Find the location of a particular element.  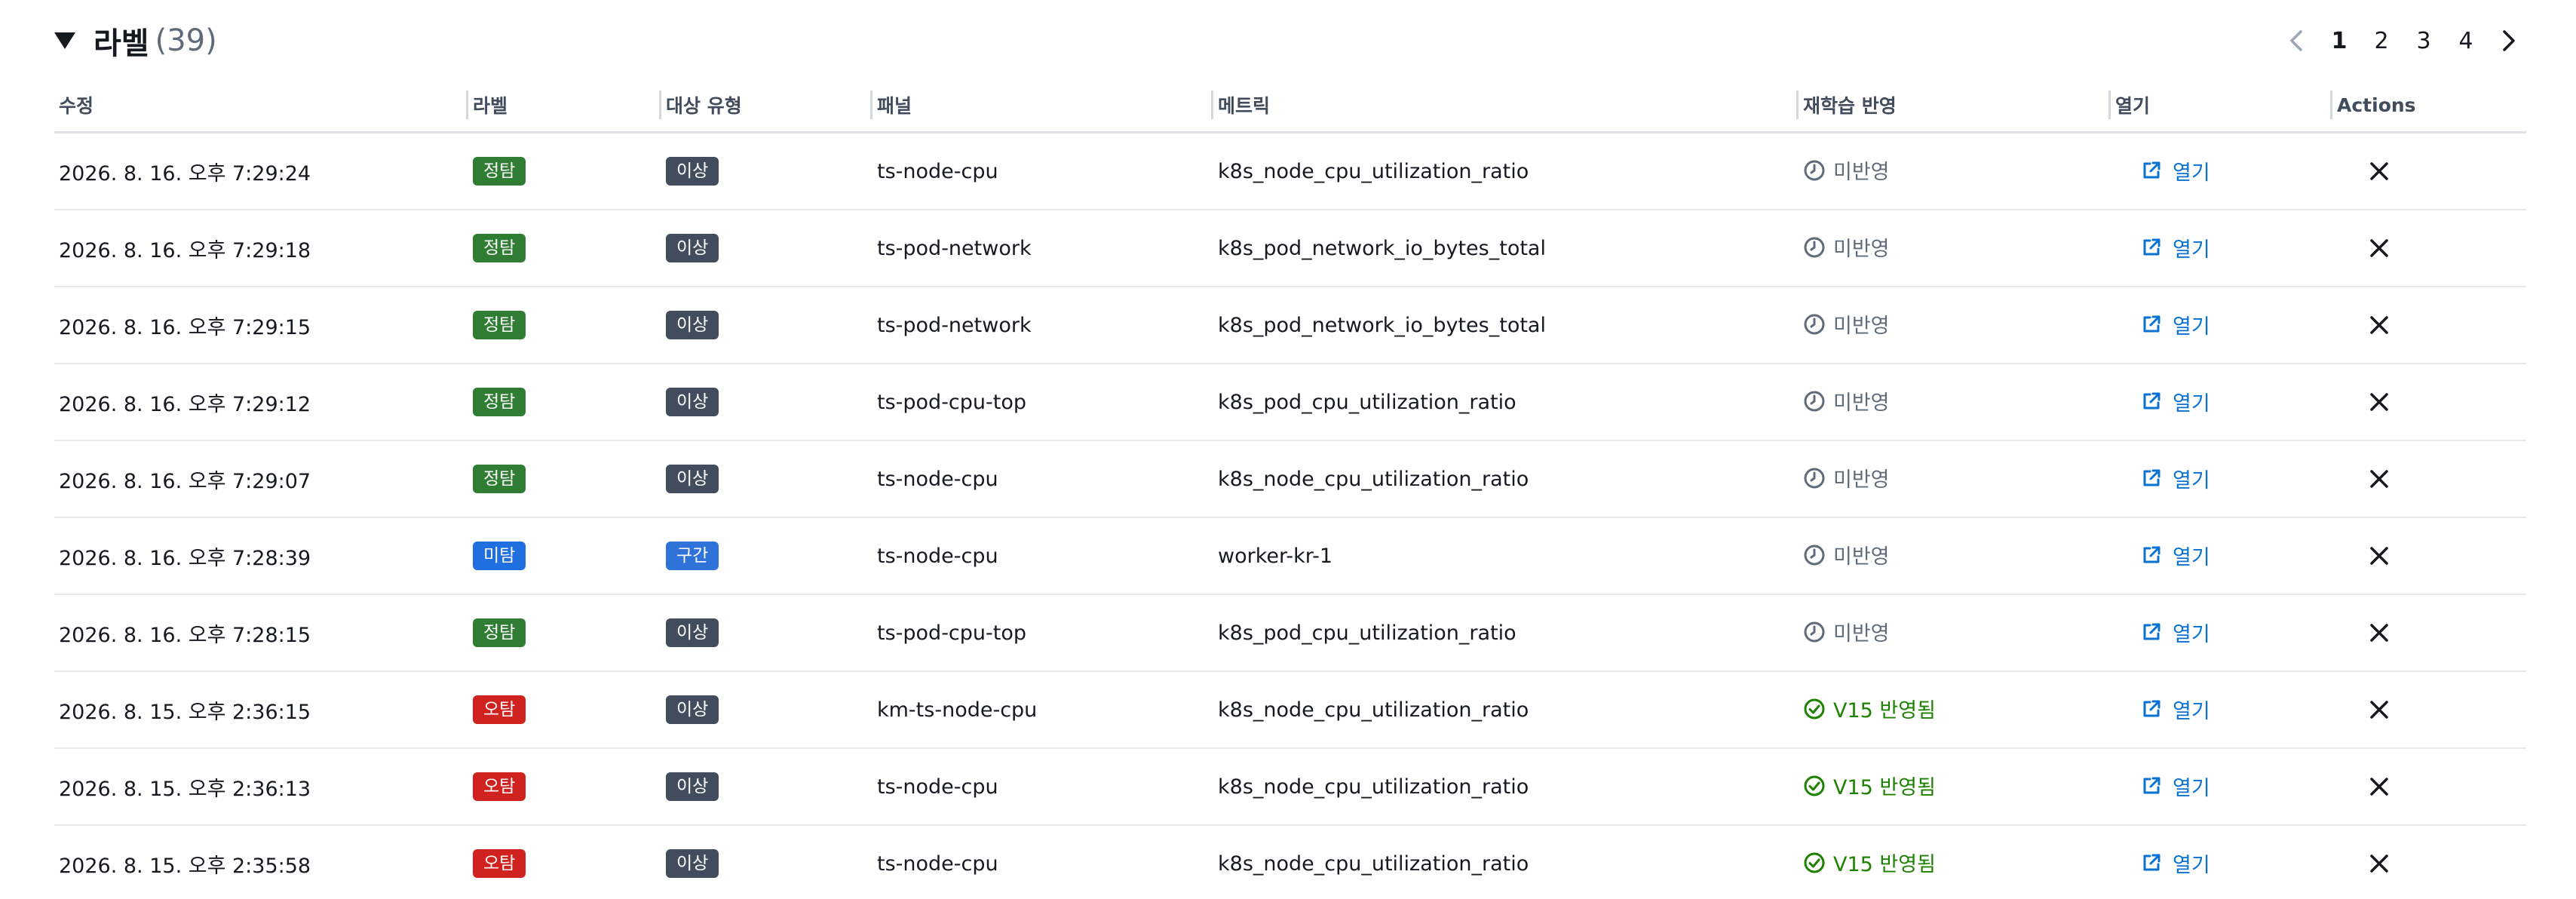

page-button-3: 3 is located at coordinates (2424, 41).